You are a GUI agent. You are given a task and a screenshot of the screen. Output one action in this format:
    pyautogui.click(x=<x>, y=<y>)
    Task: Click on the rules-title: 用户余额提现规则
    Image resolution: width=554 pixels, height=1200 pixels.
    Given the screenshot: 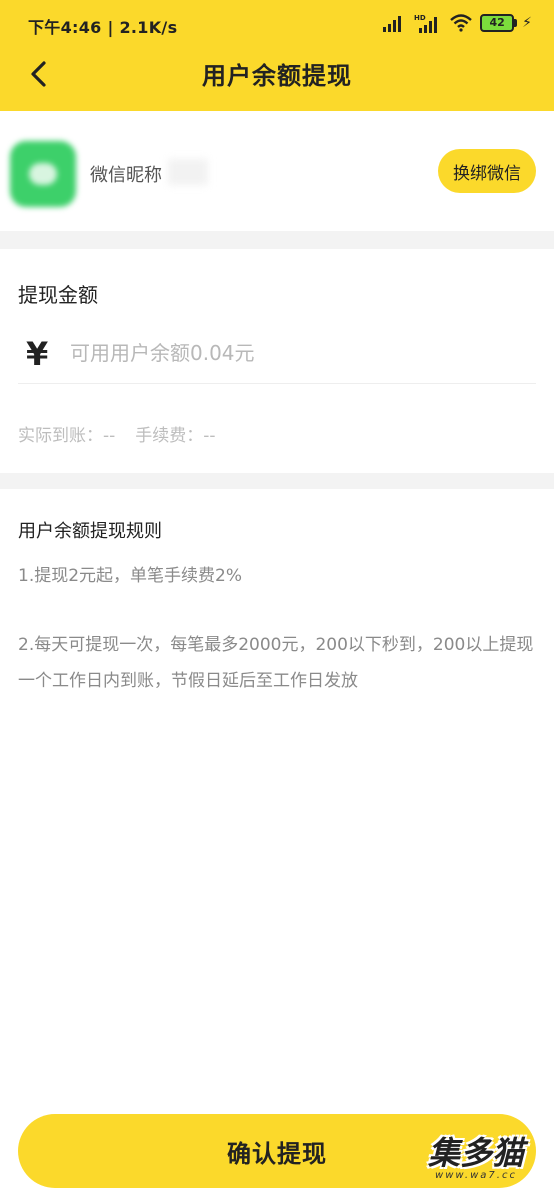 What is the action you would take?
    pyautogui.click(x=90, y=531)
    